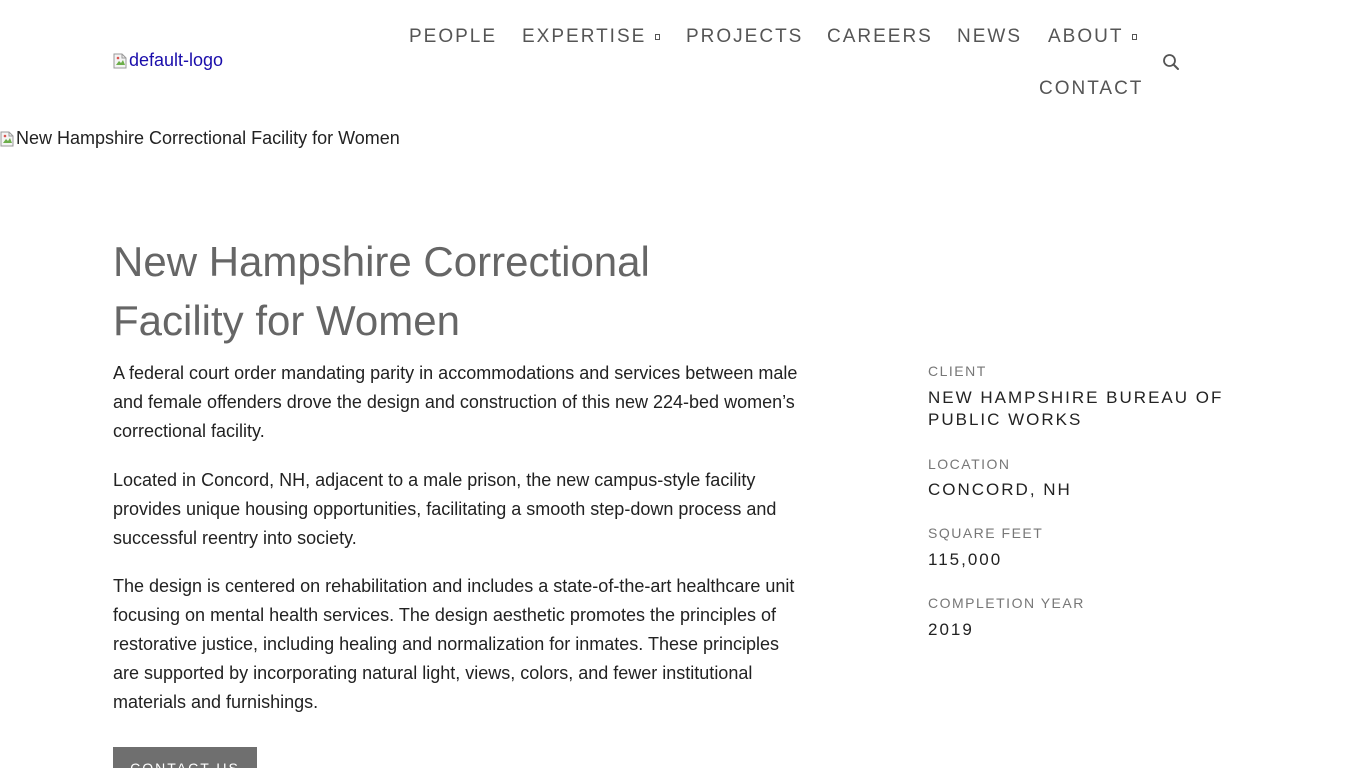 The height and width of the screenshot is (768, 1366). Describe the element at coordinates (1086, 36) in the screenshot. I see `nav-about-label: ABOUT` at that location.